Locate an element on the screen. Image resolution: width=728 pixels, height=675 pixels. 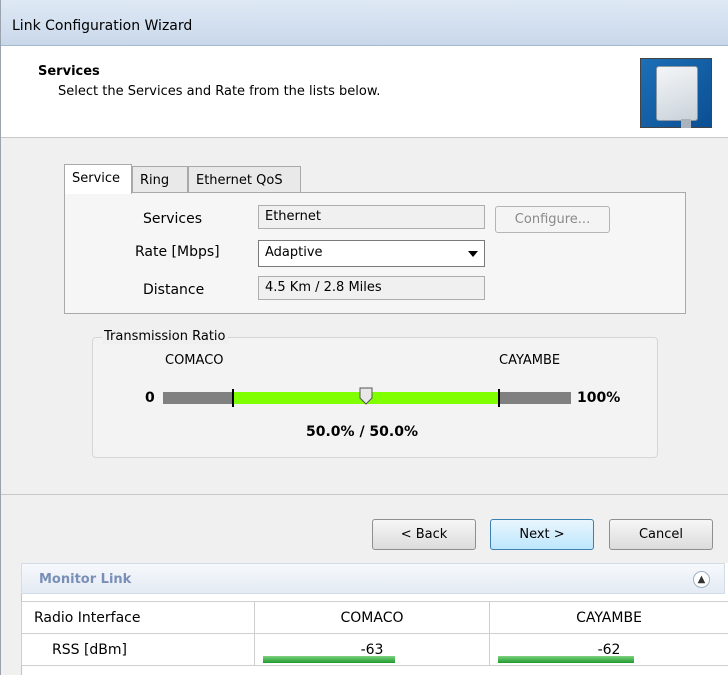
ratio-value-text: 50.0% / 50.0% is located at coordinates (362, 432).